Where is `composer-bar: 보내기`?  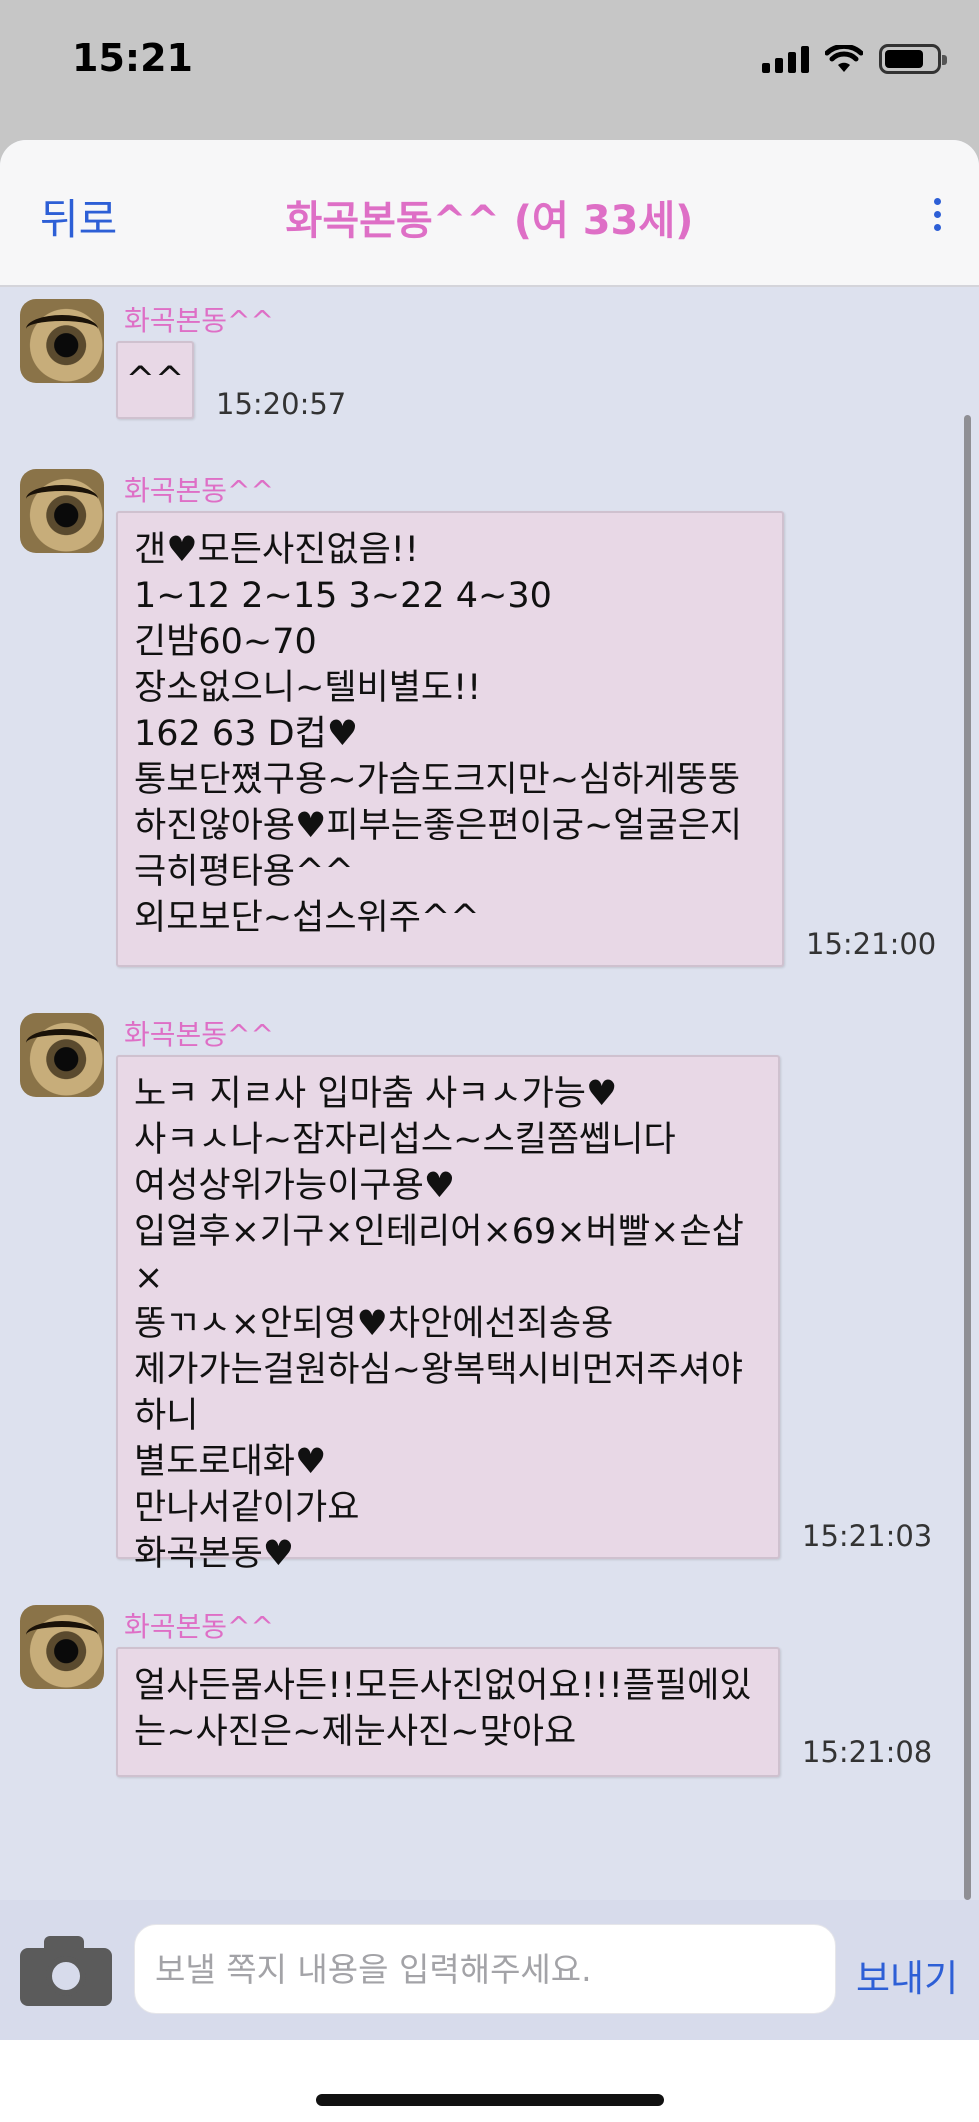
composer-bar: 보내기 is located at coordinates (489, 1970).